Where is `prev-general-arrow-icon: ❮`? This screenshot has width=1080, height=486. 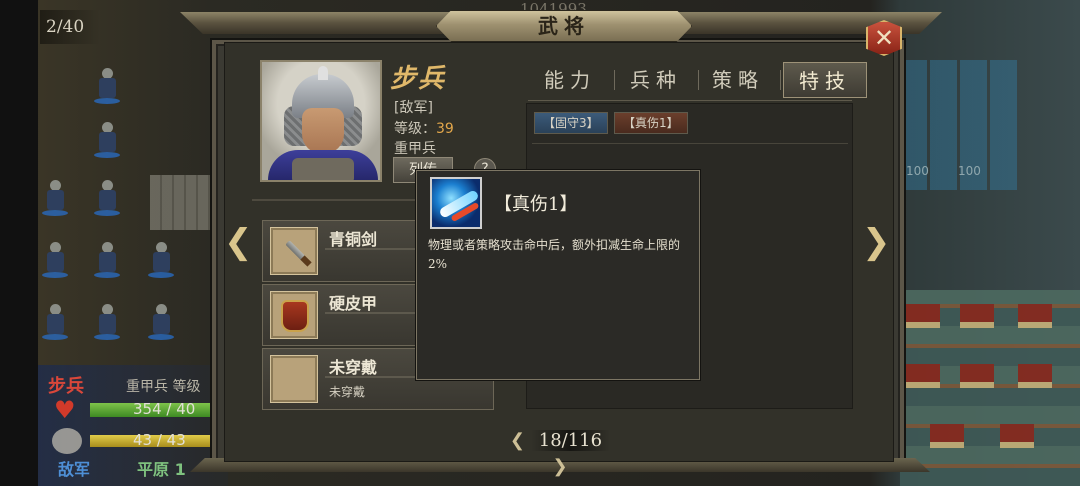 prev-general-arrow-icon: ❮ is located at coordinates (238, 242).